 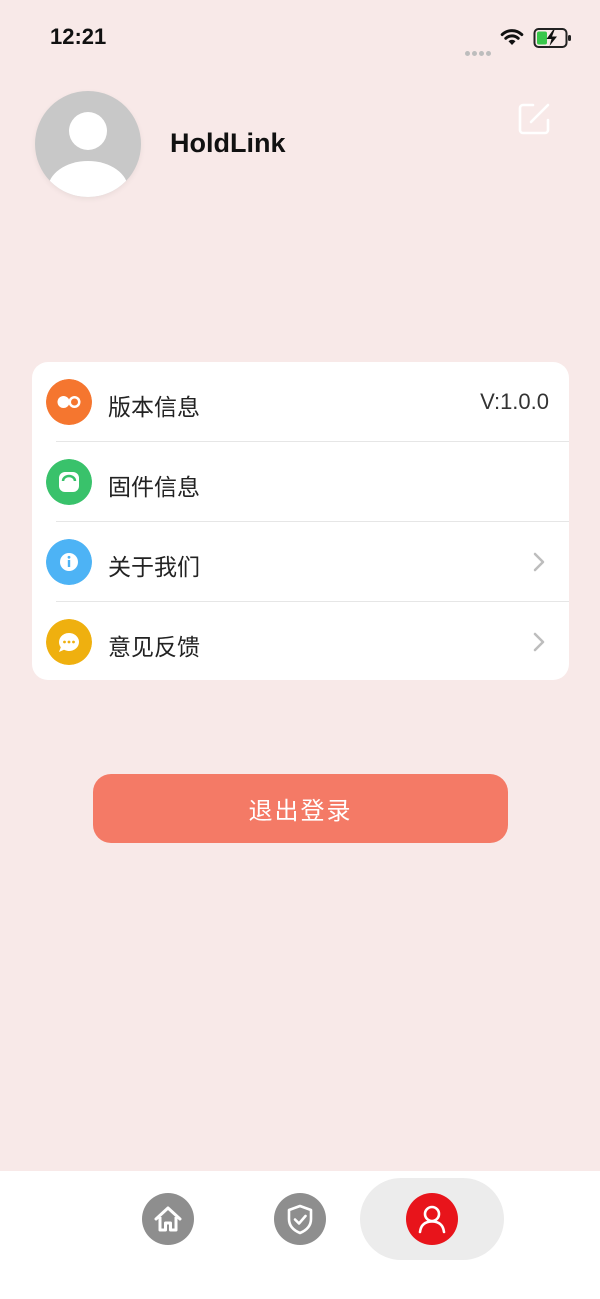 I want to click on version-icon, so click(x=69, y=402).